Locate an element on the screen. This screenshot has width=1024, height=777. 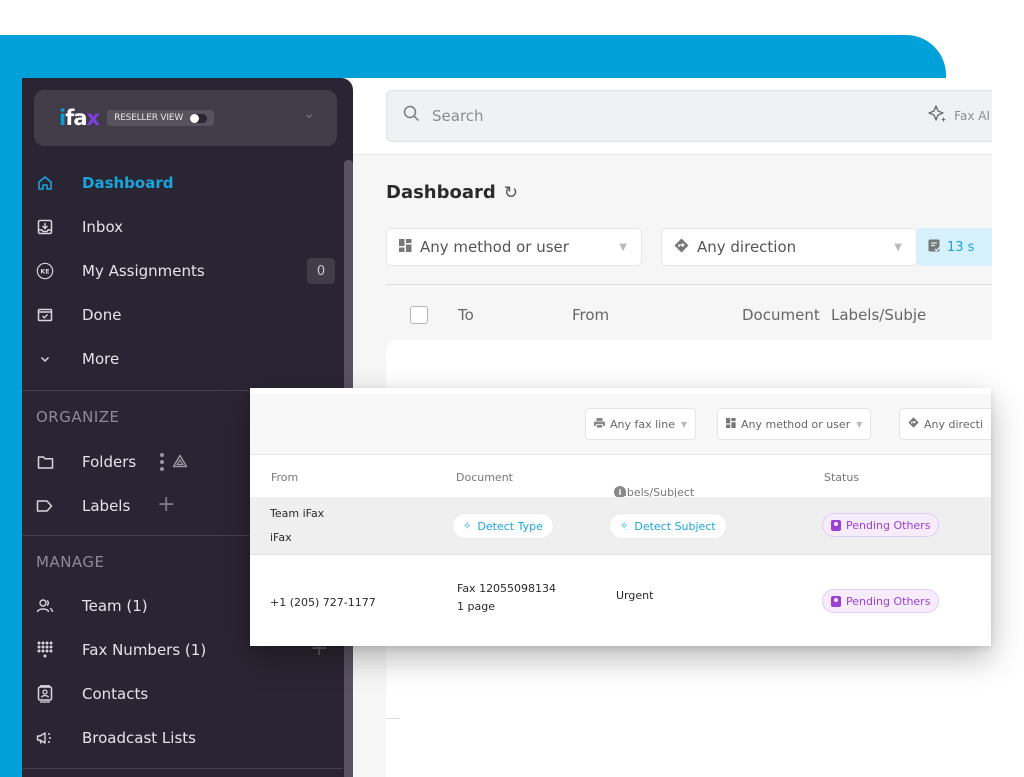
overlay-direction-filter-label: Any directi is located at coordinates (954, 424).